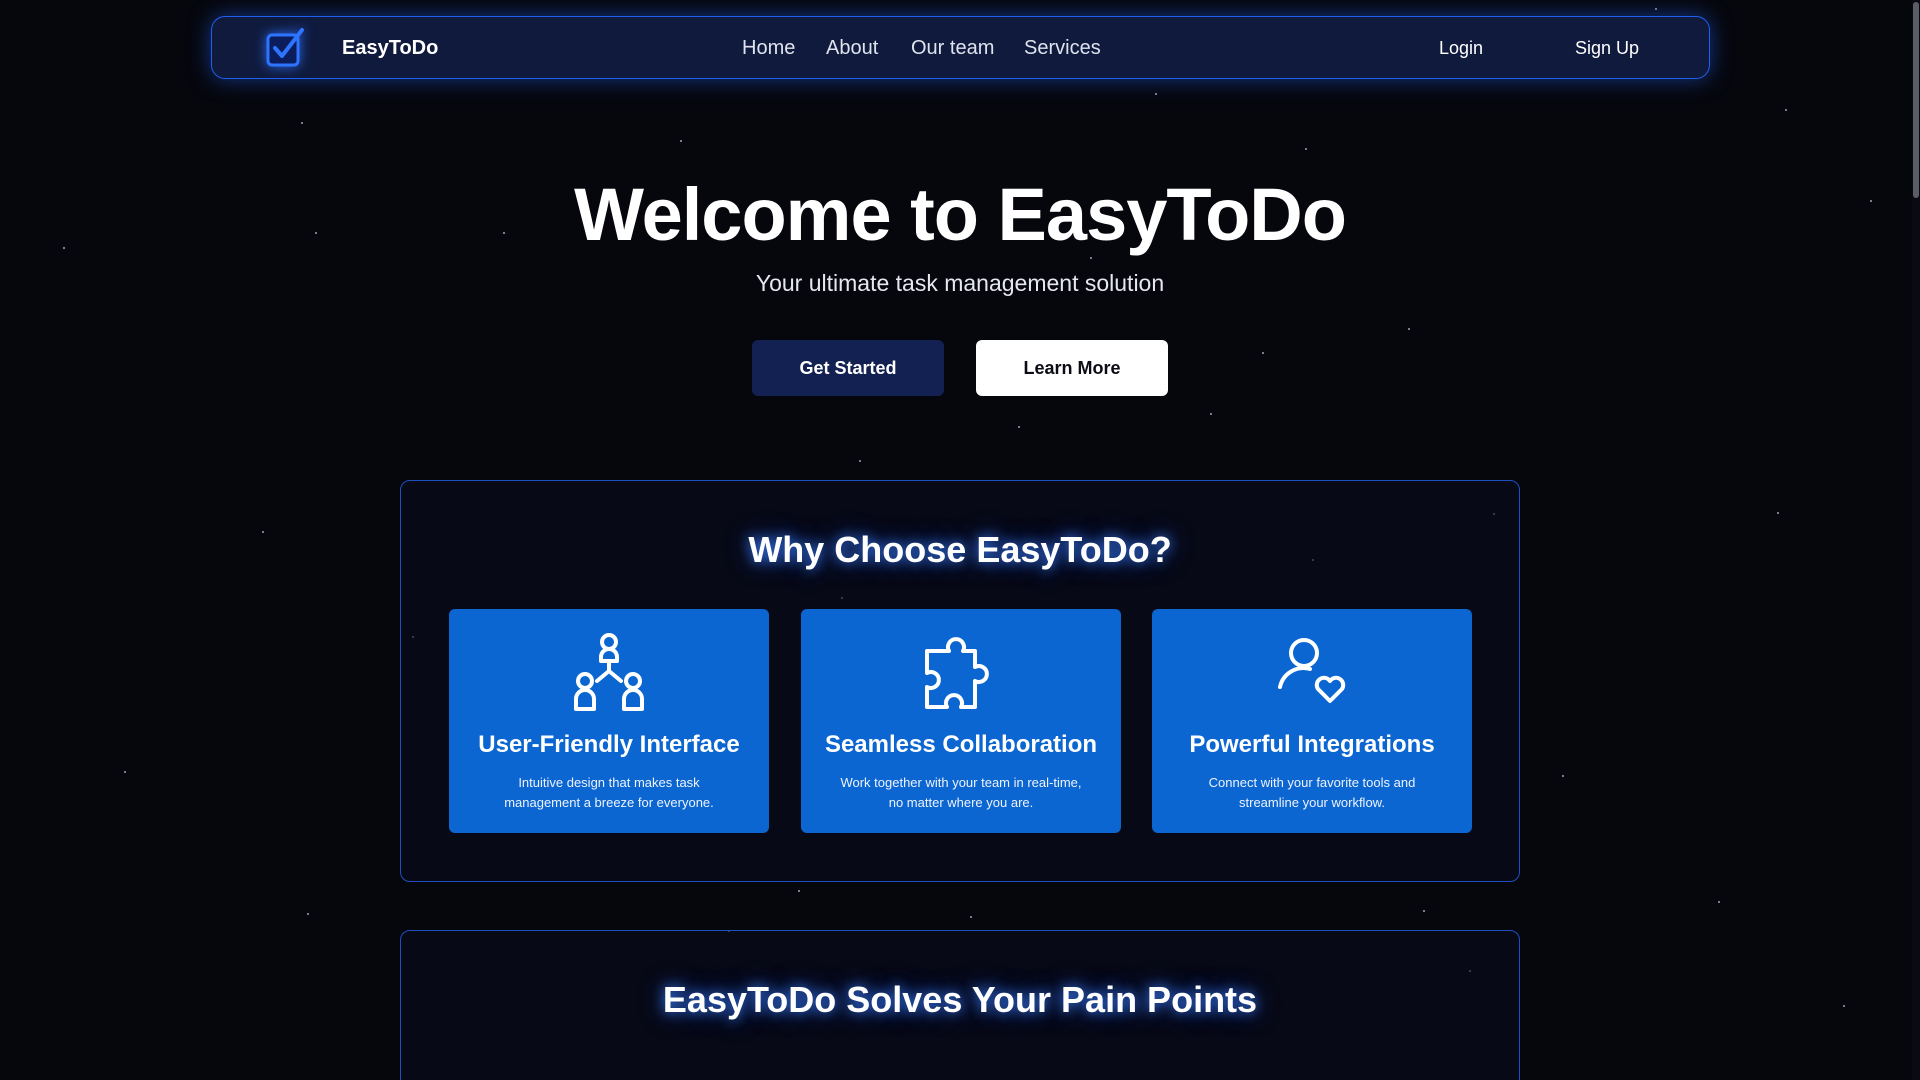  I want to click on feature-card-description-line: management a breeze for everyone., so click(609, 802).